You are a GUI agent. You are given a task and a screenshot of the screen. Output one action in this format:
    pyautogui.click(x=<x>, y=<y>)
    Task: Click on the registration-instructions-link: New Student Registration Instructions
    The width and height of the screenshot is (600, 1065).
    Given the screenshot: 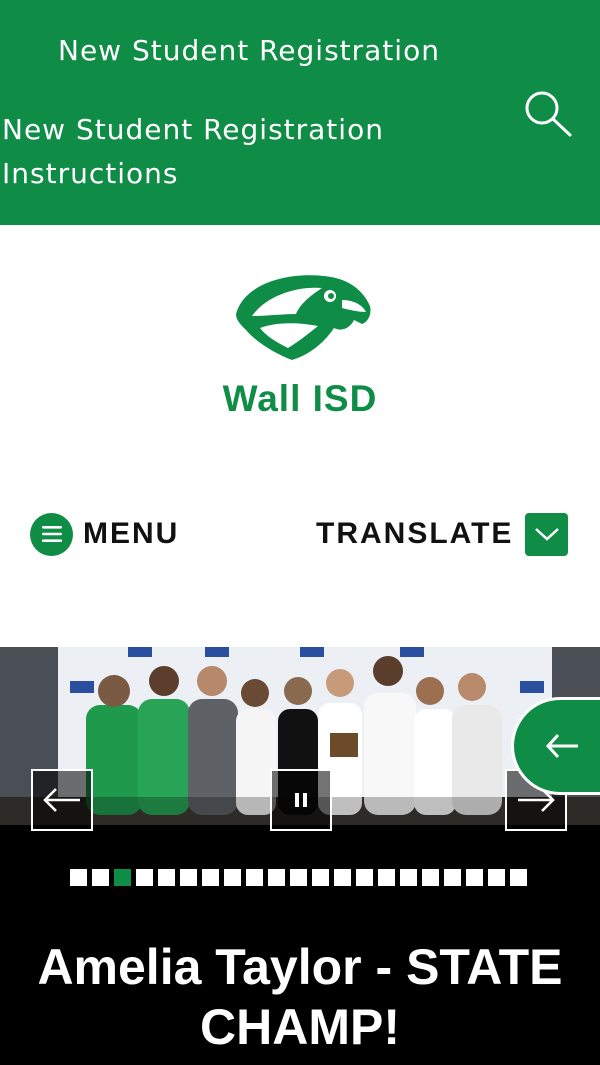 What is the action you would take?
    pyautogui.click(x=212, y=152)
    